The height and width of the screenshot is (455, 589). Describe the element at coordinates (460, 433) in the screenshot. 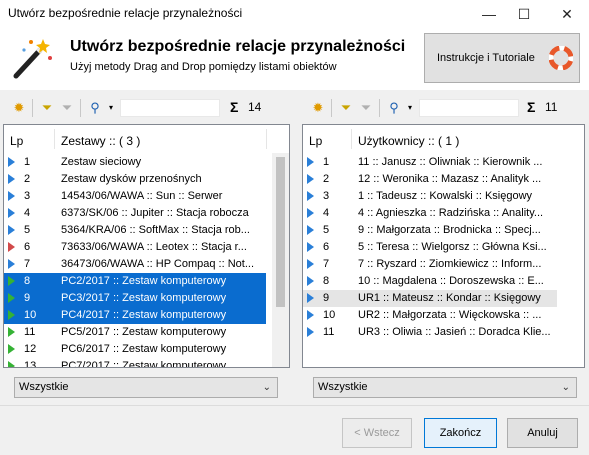

I see `finish-button: Zakończ` at that location.